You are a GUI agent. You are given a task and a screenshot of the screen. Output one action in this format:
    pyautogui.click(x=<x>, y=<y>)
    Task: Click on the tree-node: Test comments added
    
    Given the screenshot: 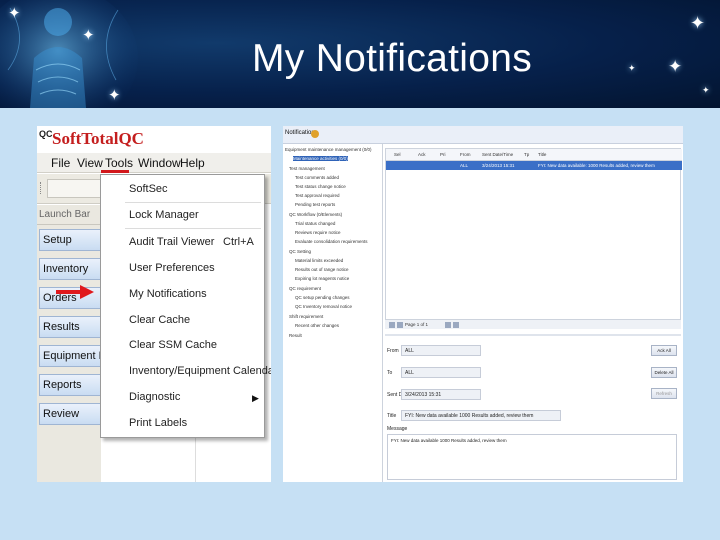 What is the action you would take?
    pyautogui.click(x=317, y=177)
    